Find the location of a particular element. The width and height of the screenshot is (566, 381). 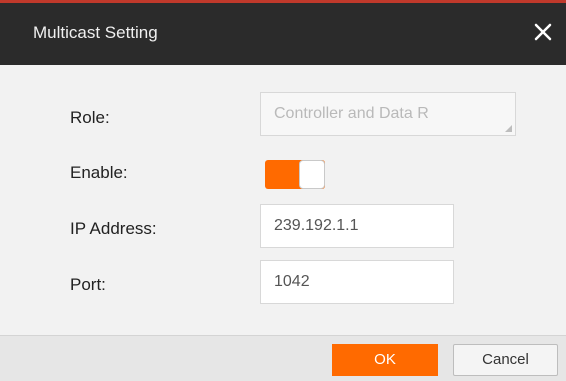

port-input: 1042 is located at coordinates (357, 282).